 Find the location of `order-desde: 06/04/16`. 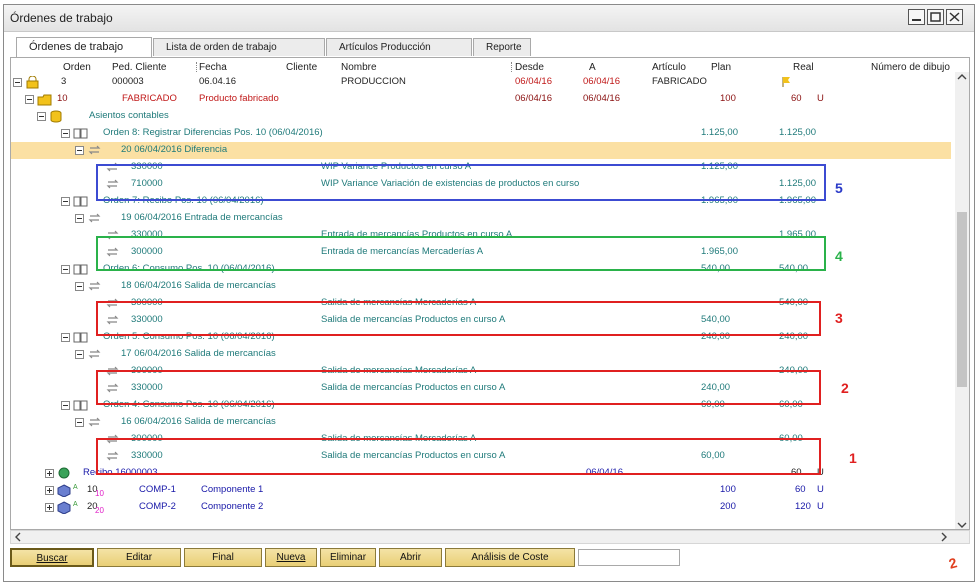

order-desde: 06/04/16 is located at coordinates (533, 81).